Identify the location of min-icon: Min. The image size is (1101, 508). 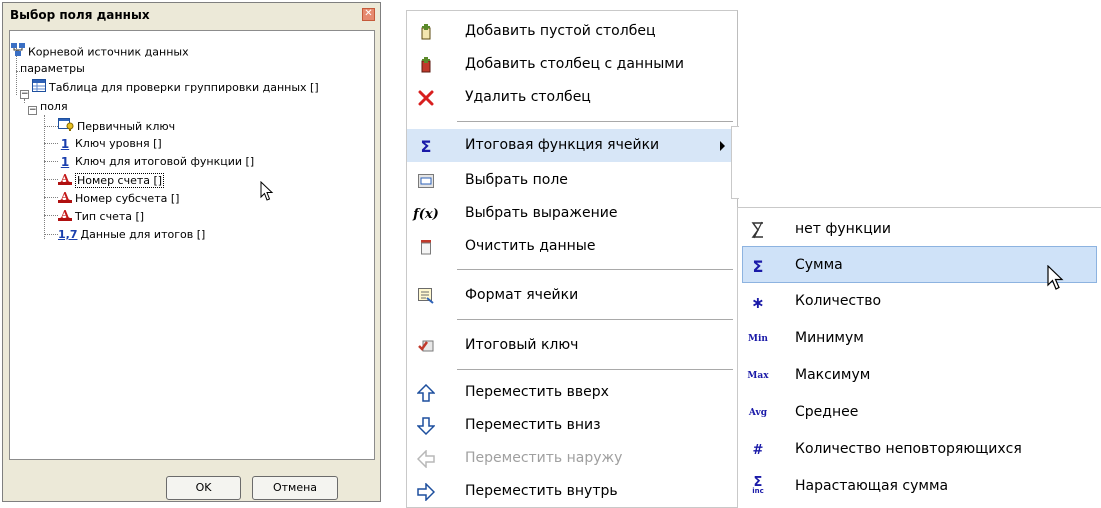
(758, 339).